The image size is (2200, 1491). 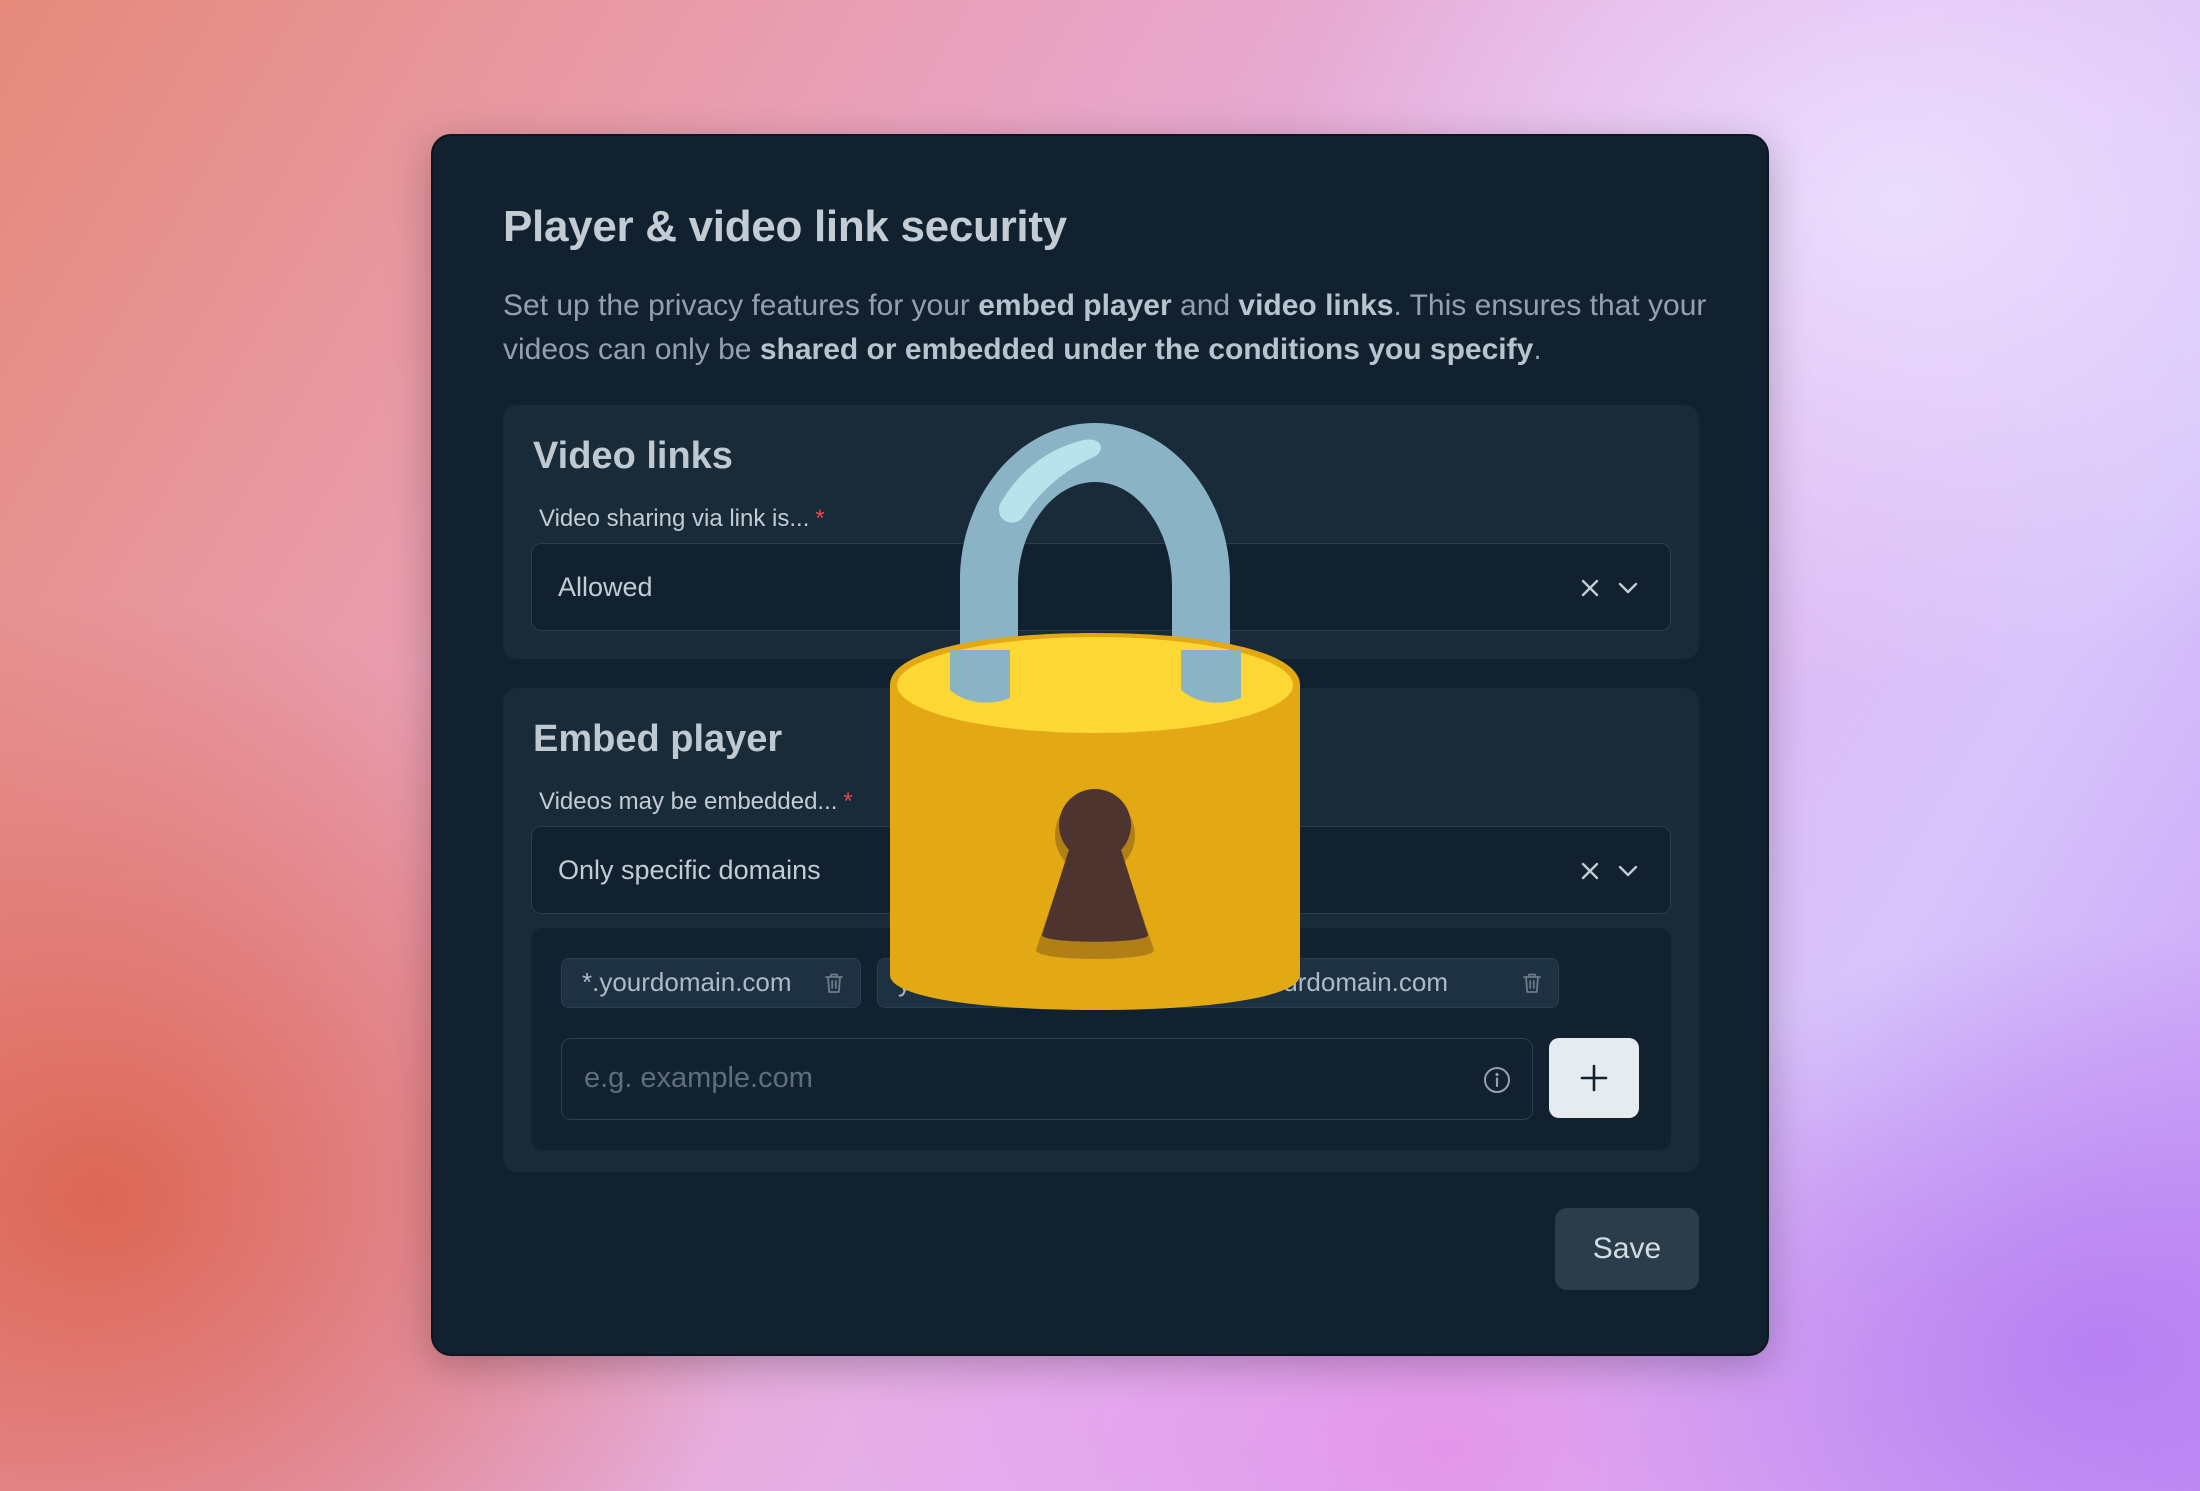 I want to click on video-sharing-value: Allowed, so click(x=605, y=587).